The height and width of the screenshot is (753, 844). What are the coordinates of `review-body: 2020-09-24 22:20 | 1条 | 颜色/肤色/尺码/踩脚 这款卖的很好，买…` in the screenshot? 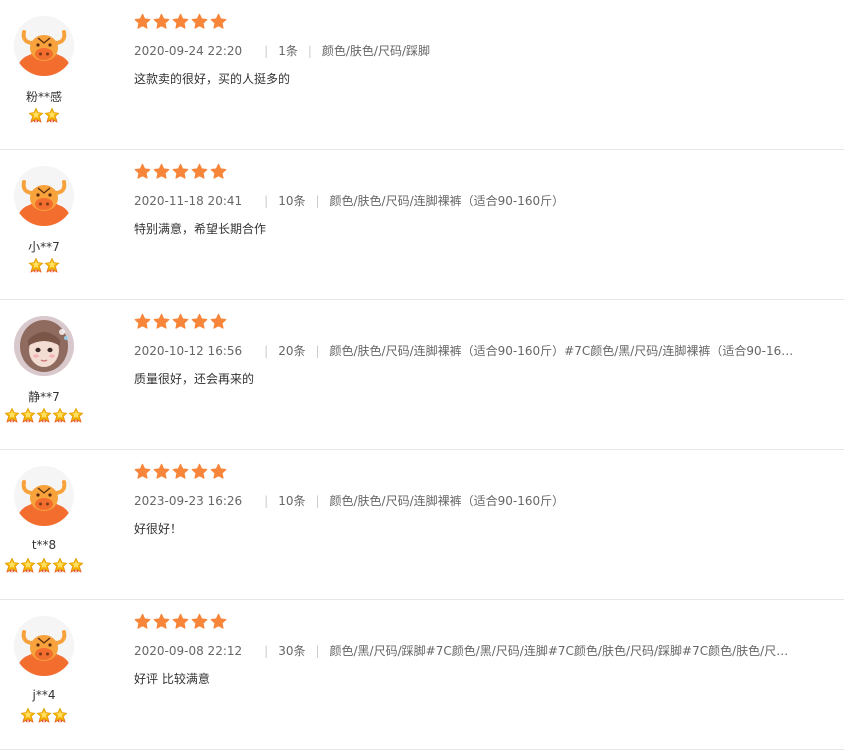 It's located at (489, 50).